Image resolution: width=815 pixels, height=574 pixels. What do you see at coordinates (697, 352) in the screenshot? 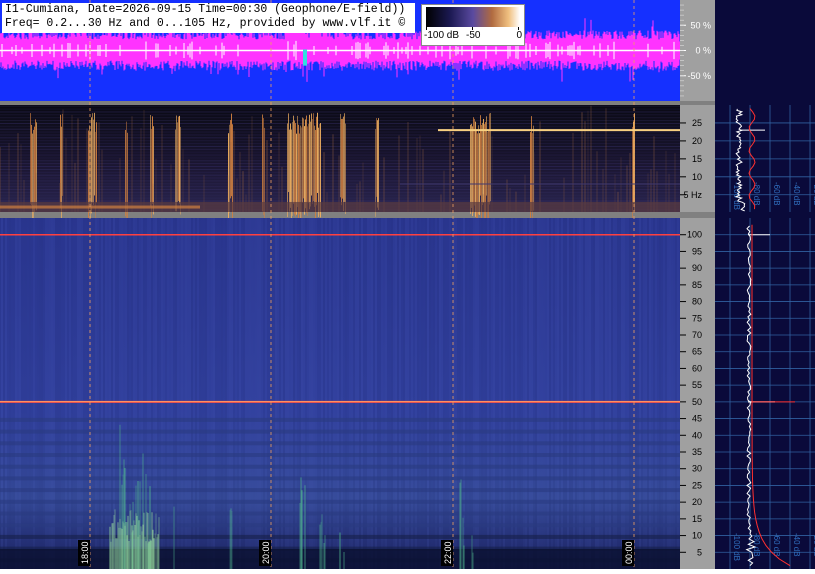
I see `high-ytick-label: 65` at bounding box center [697, 352].